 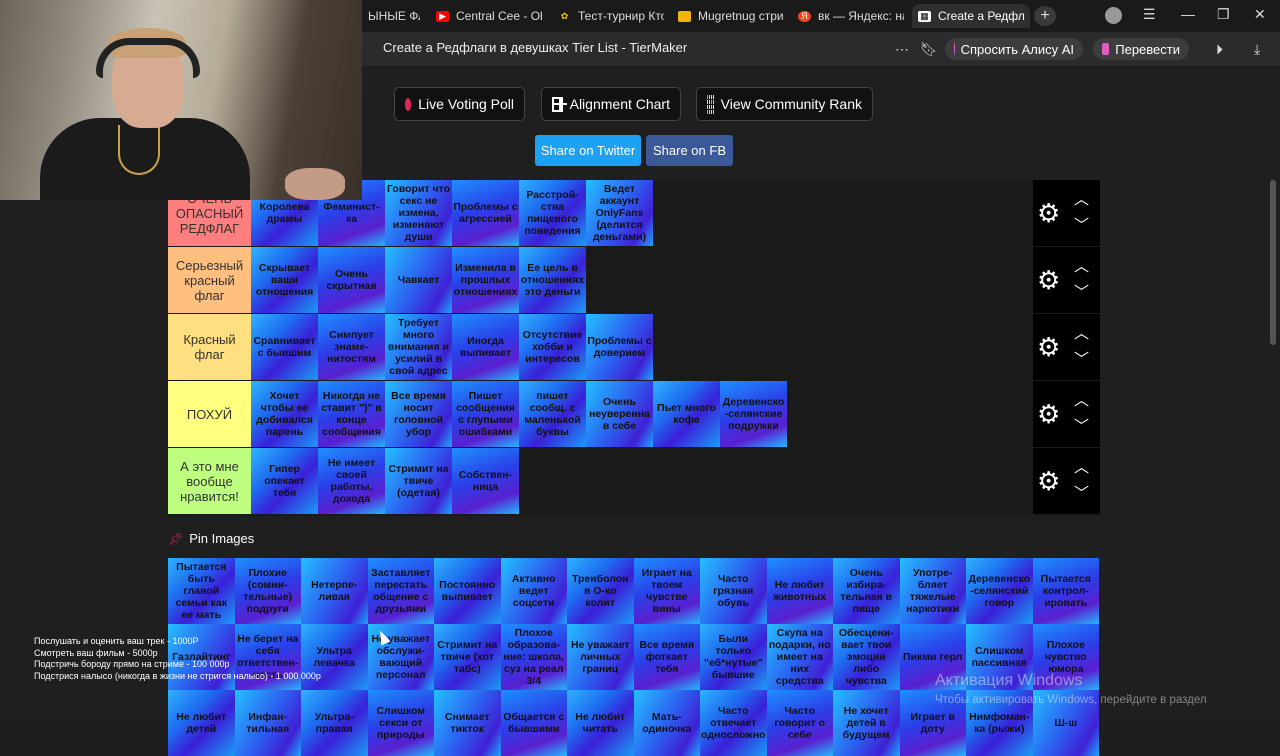 I want to click on pool-item-card: Тренболон в О-ко колит, so click(x=600, y=591).